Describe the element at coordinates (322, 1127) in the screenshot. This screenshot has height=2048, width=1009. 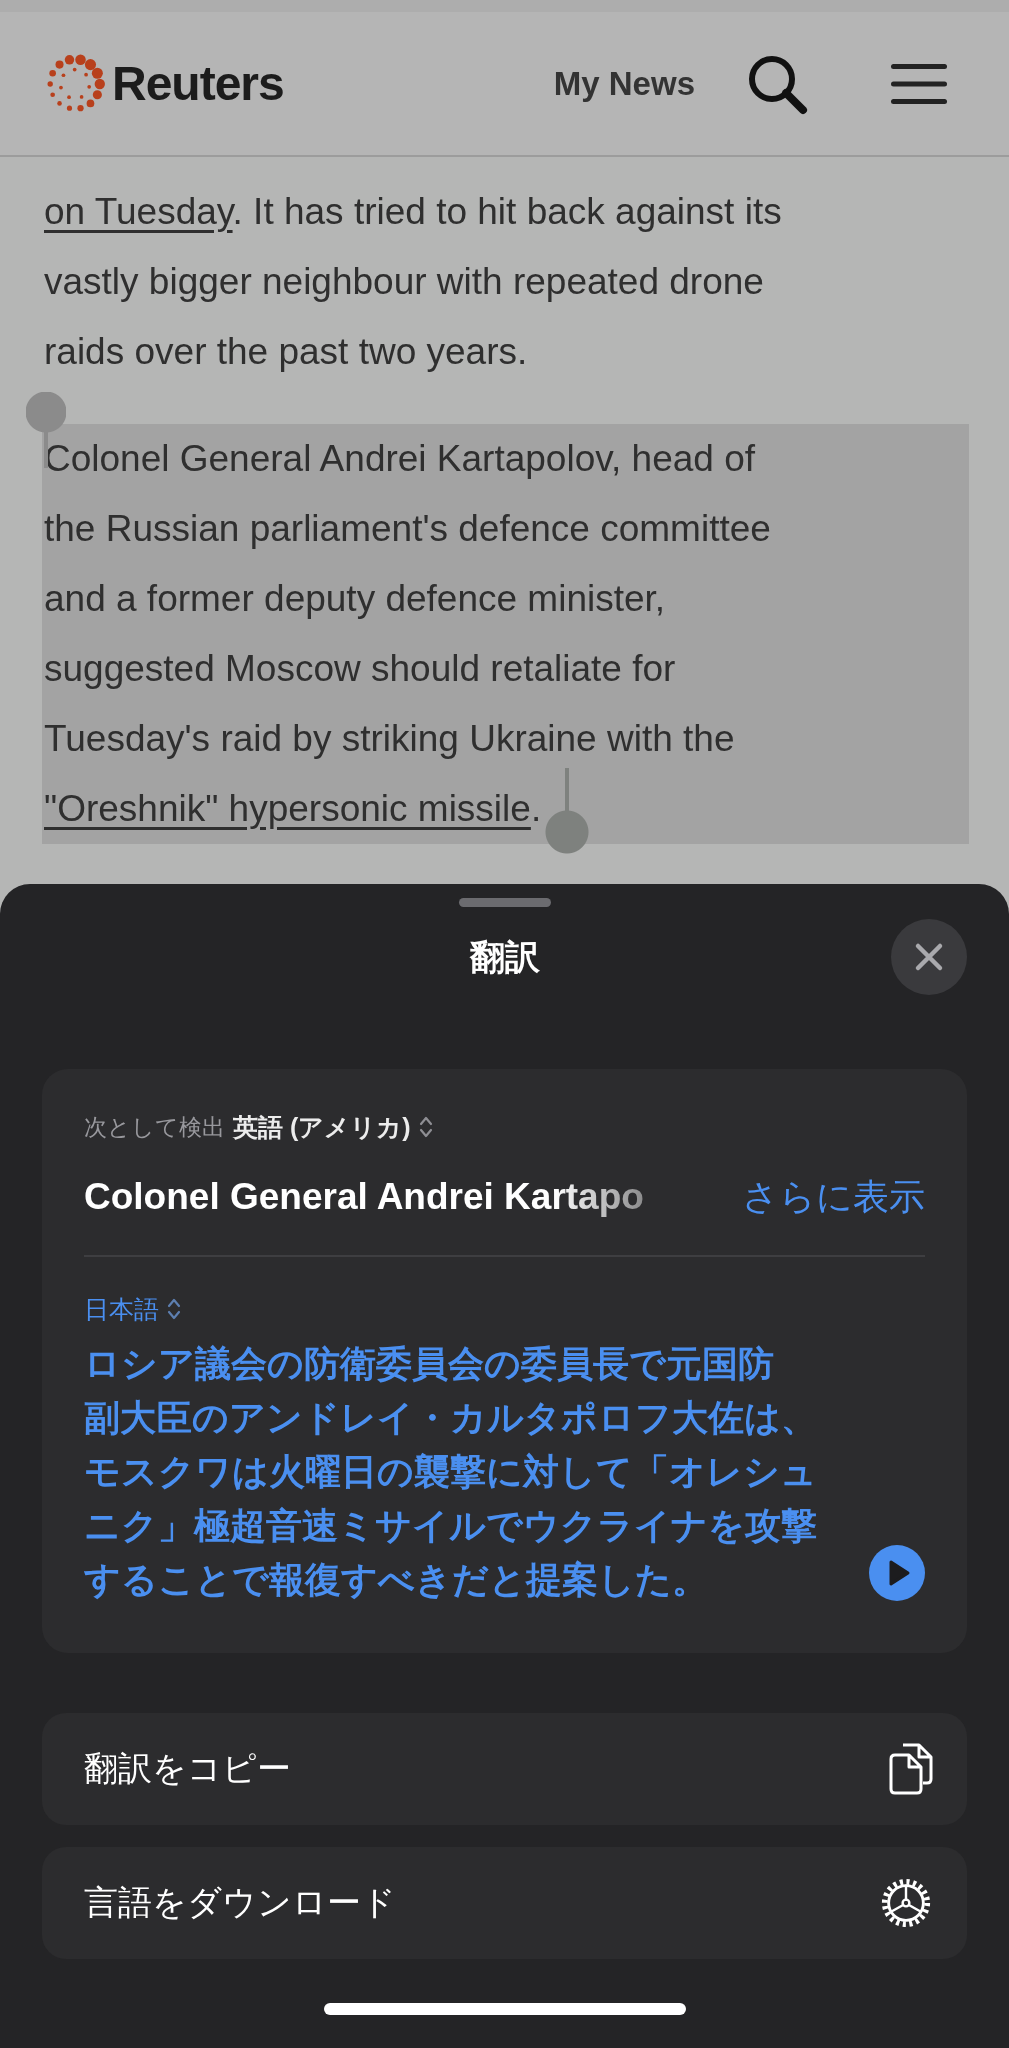
I see `source-language-picker: 英語 (アメリカ)` at that location.